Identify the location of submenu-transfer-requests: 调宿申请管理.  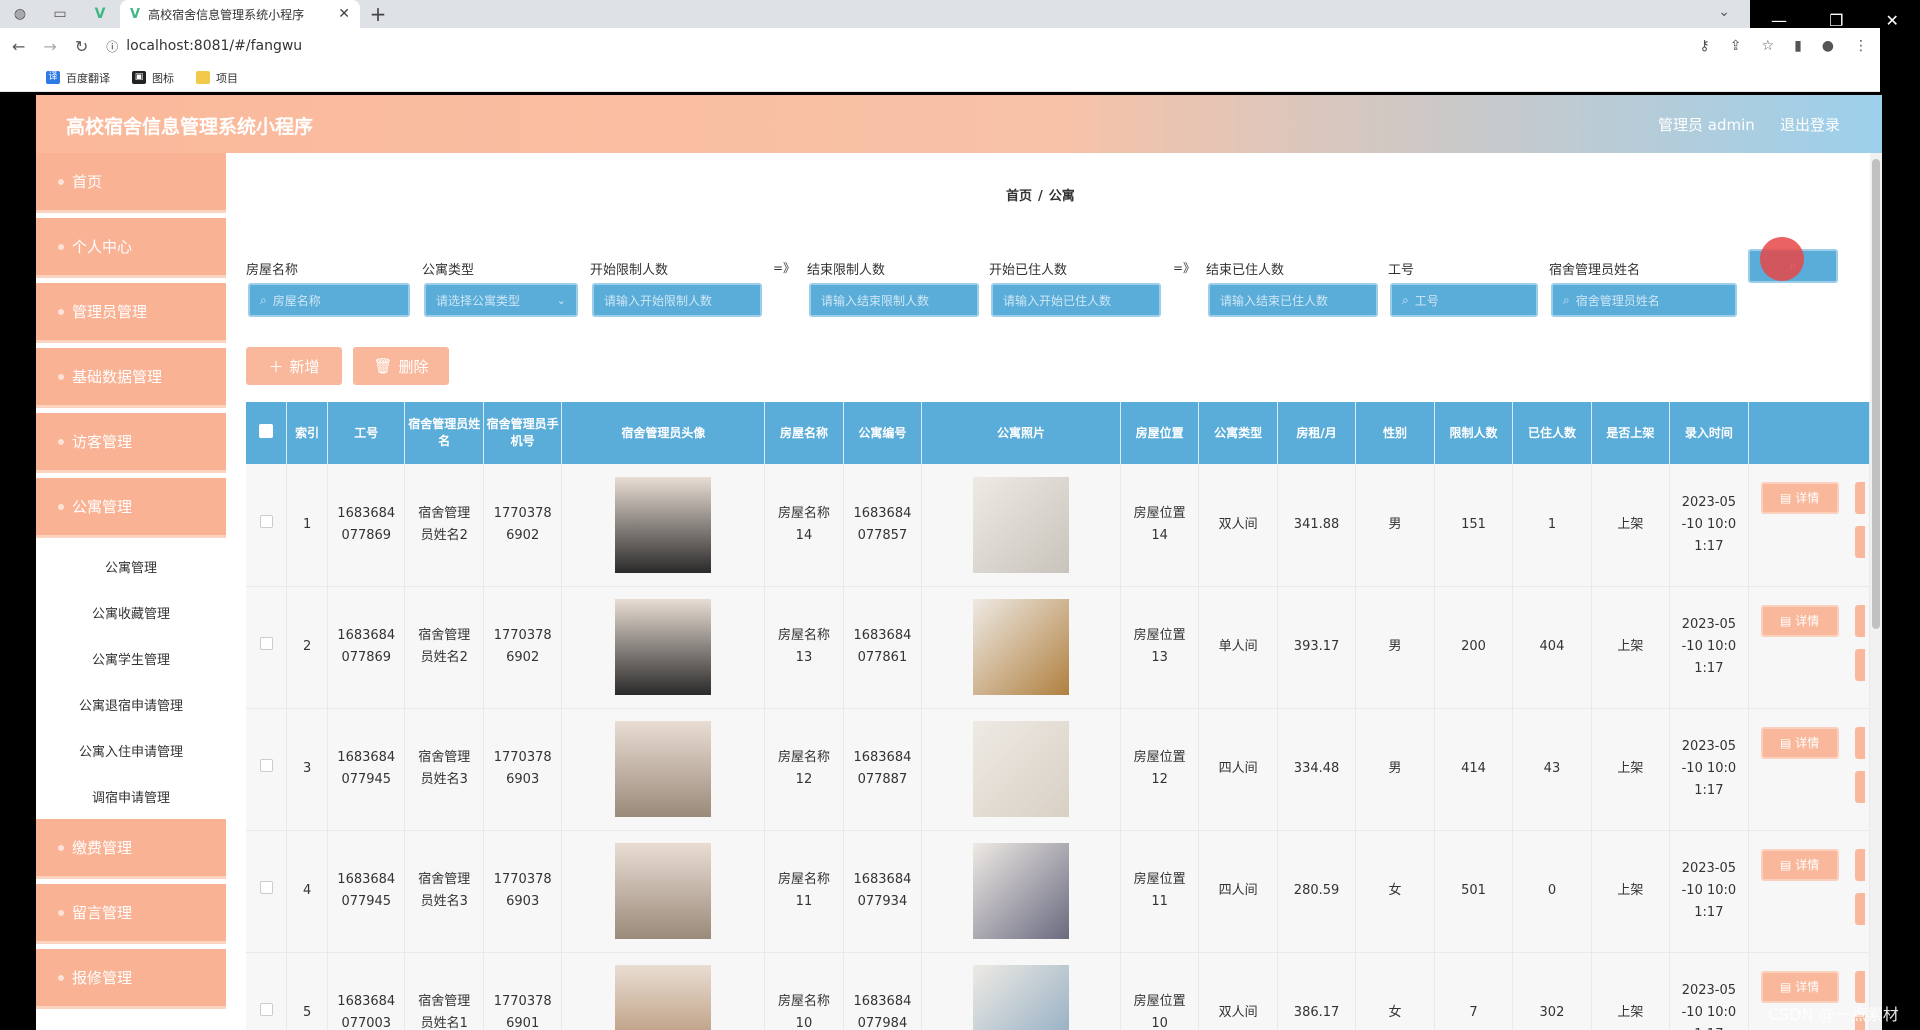
(131, 796).